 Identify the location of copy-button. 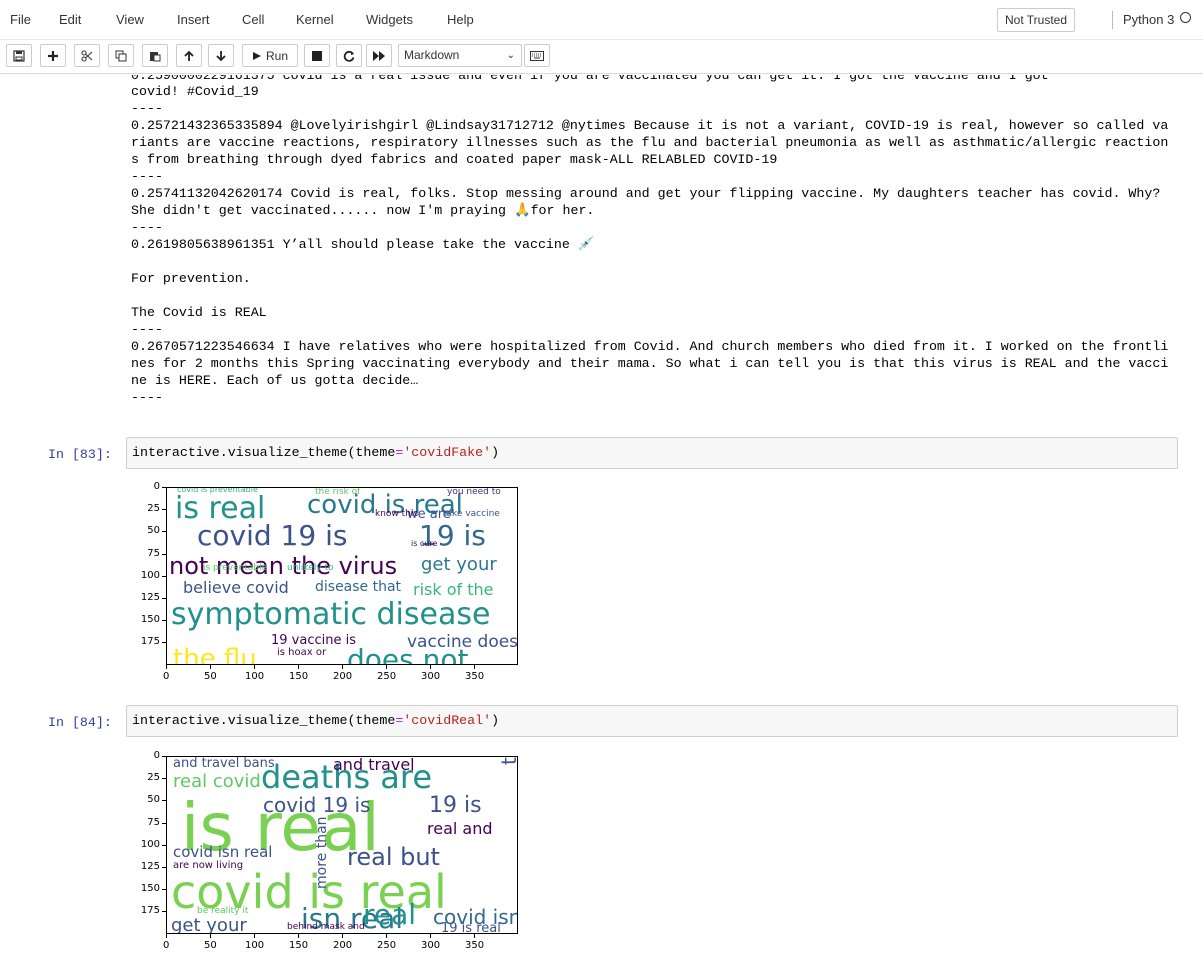
(121, 55).